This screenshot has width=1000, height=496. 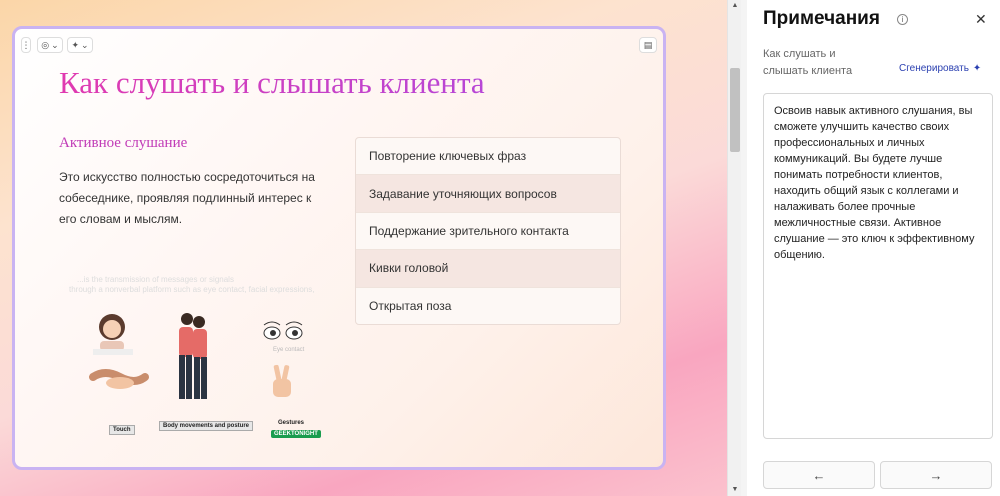 What do you see at coordinates (80, 45) in the screenshot?
I see `ai-button: ✦ ⌄` at bounding box center [80, 45].